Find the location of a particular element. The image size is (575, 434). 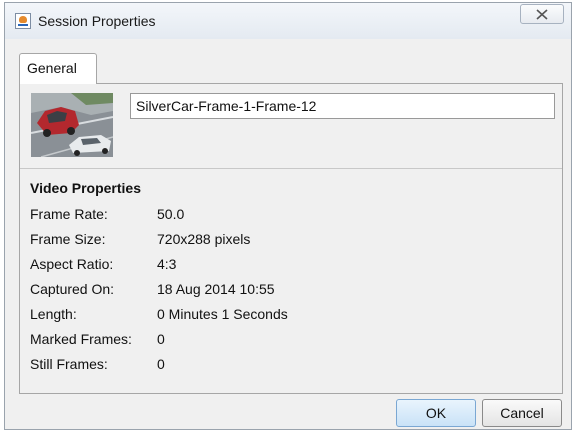

captured-on-value: 18 Aug 2014 10:55 is located at coordinates (216, 289).